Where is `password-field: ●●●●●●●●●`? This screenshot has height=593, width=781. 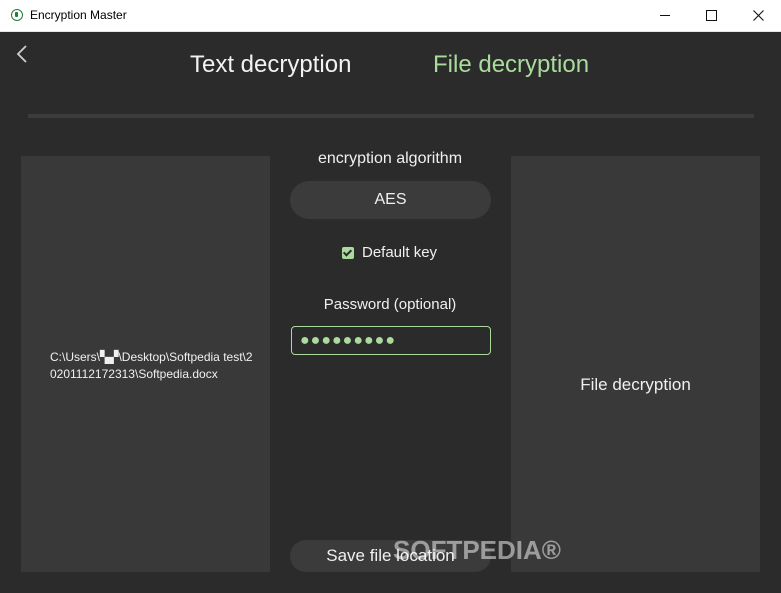
password-field: ●●●●●●●●● is located at coordinates (391, 340).